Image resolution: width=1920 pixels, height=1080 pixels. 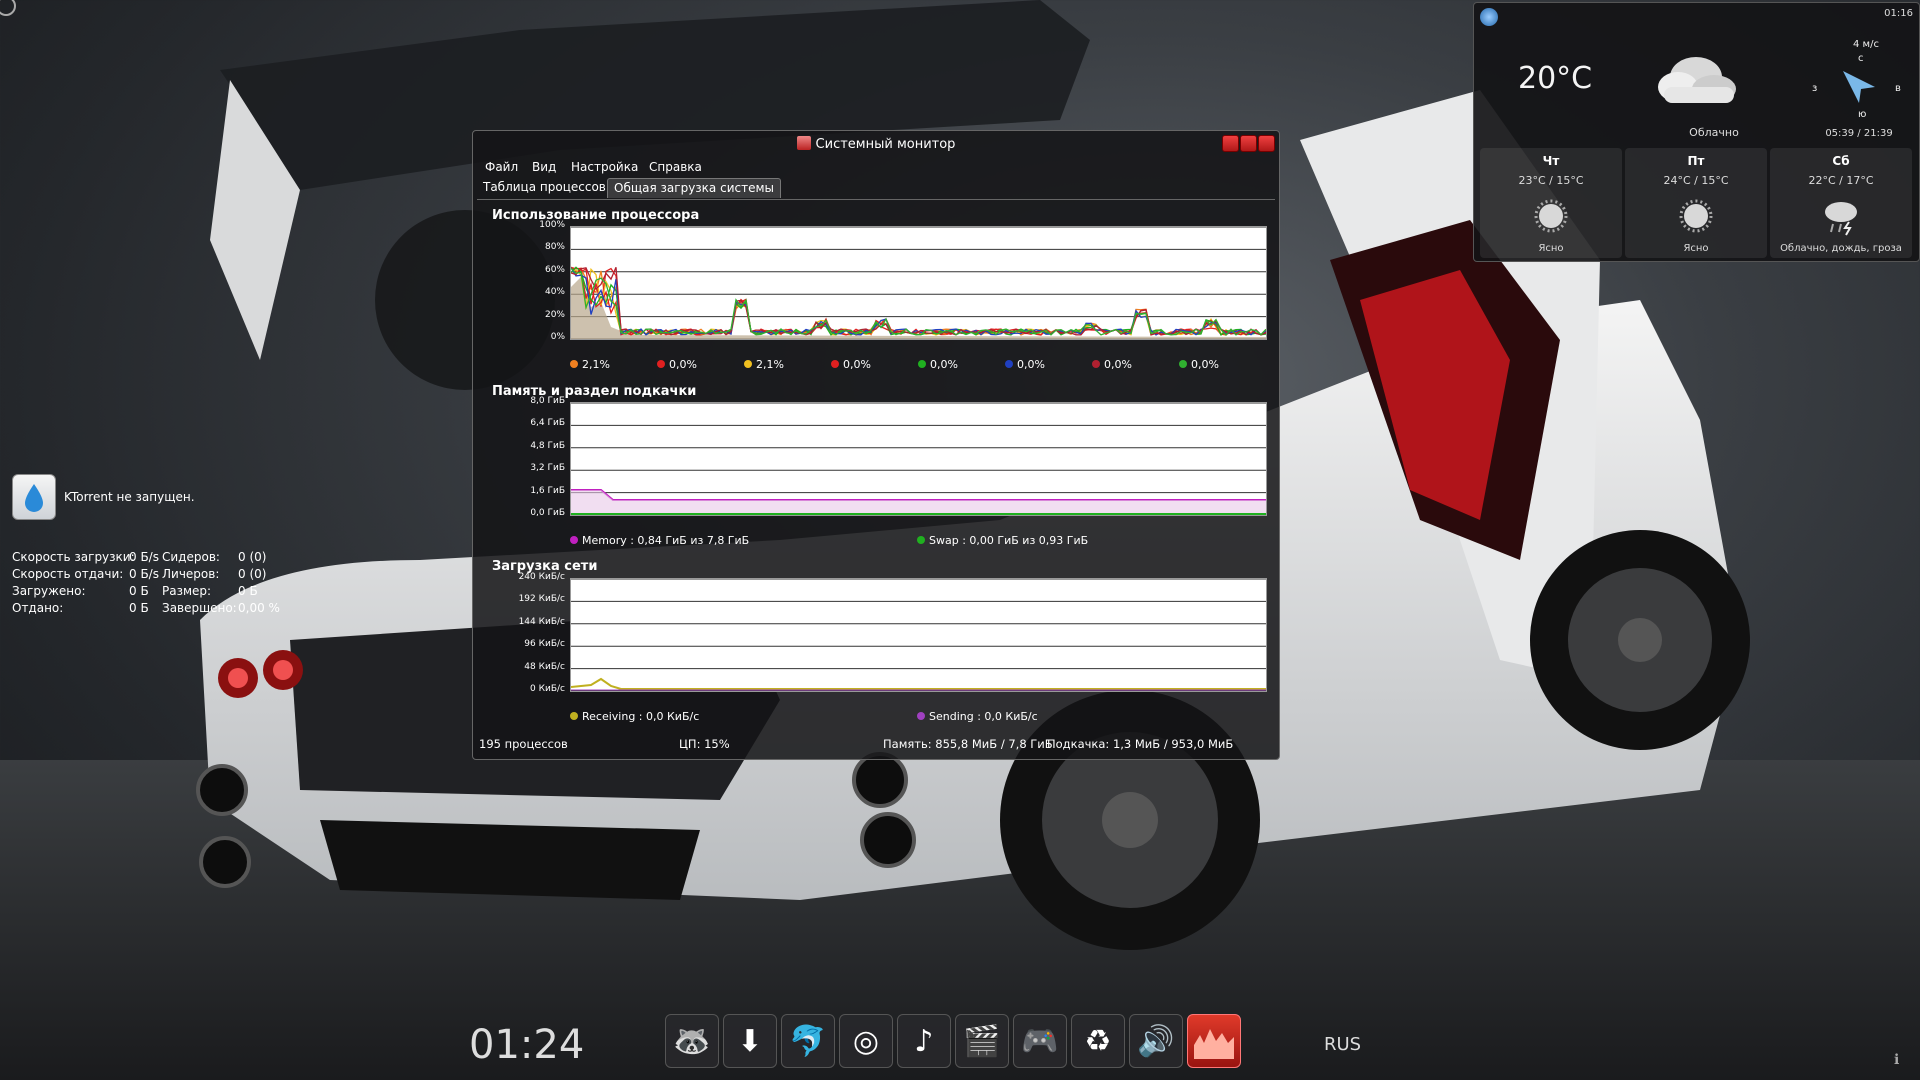 I want to click on swap-legend-item: Swap : 0,00 ГиБ из 0,93 ГиБ, so click(x=1002, y=540).